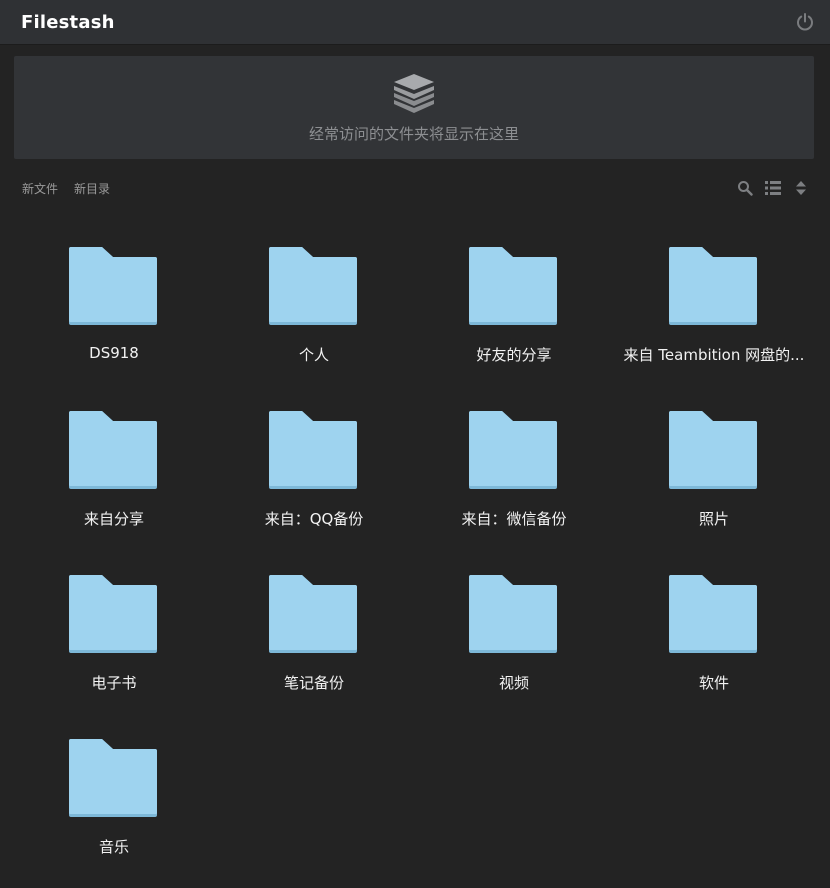  What do you see at coordinates (113, 519) in the screenshot?
I see `folder-name: 来自分享` at bounding box center [113, 519].